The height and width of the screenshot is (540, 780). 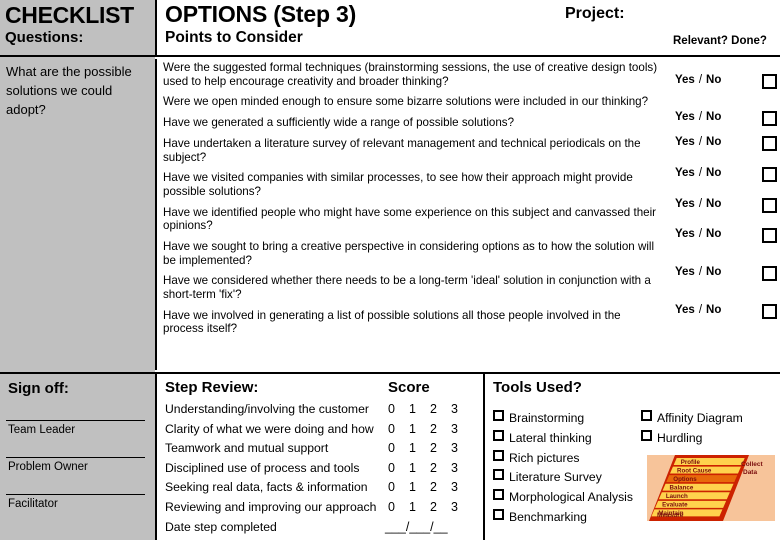 I want to click on tool-checkbox-item: Morphological Analysis, so click(x=563, y=496).